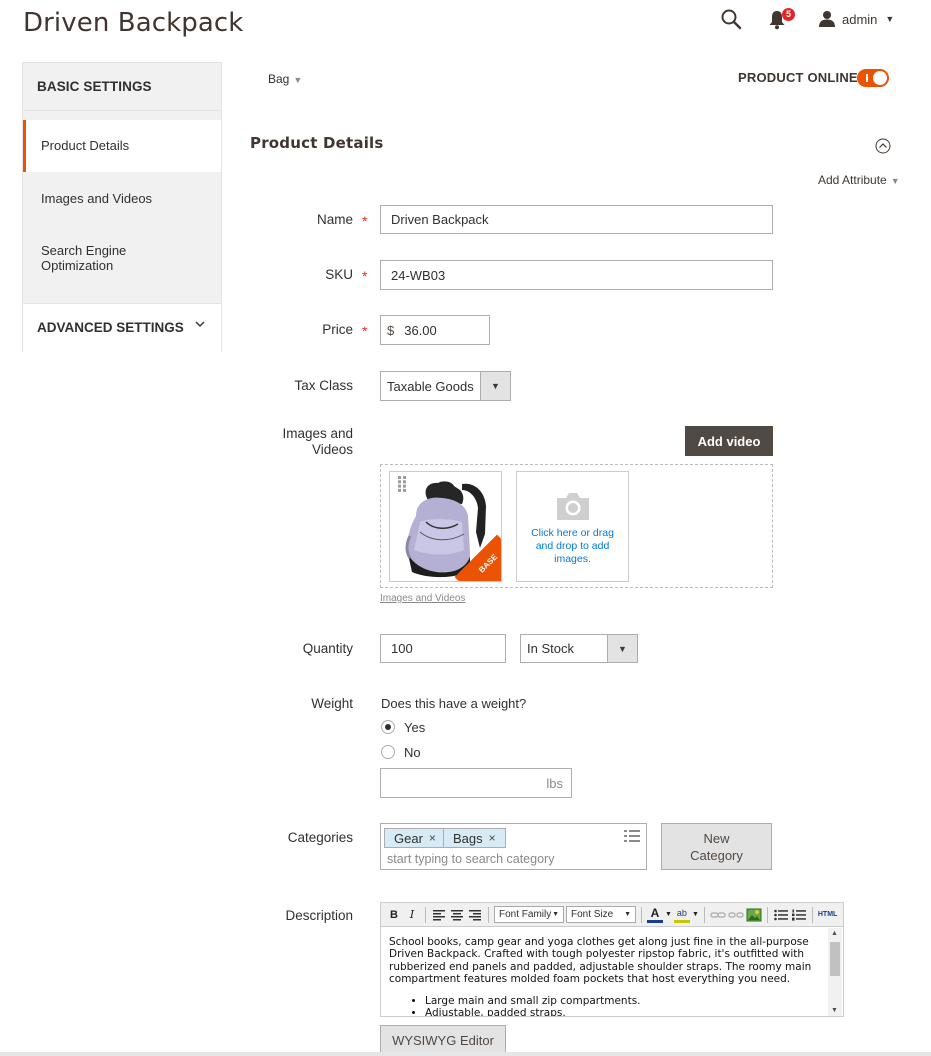 The height and width of the screenshot is (1056, 931). I want to click on add-attribute-dropdown: Add Attribute ▼, so click(859, 180).